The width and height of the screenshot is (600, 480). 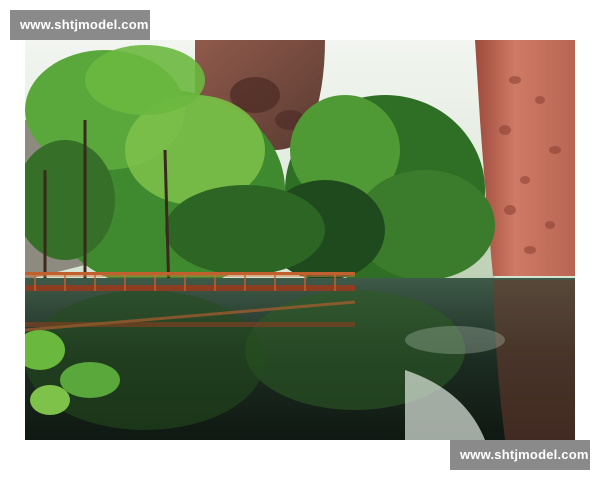 What do you see at coordinates (80, 25) in the screenshot?
I see `watermark-top-left: www.shtjmodel.com` at bounding box center [80, 25].